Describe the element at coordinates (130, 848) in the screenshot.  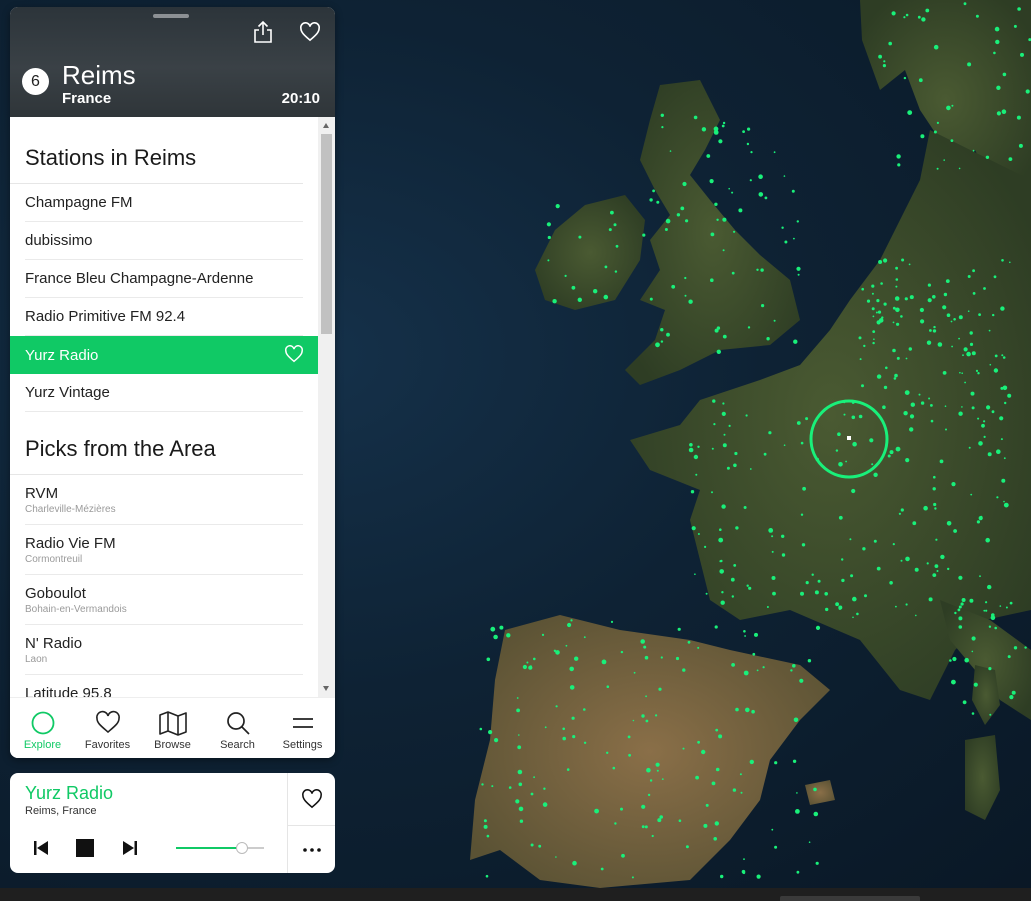
I see `next-button` at that location.